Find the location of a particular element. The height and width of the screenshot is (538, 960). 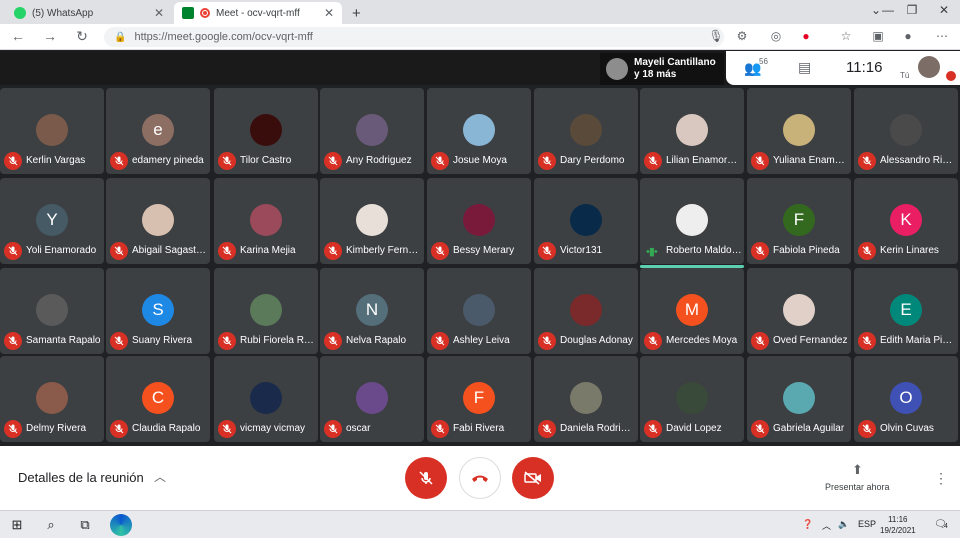

language-indicator: ESP is located at coordinates (867, 524).